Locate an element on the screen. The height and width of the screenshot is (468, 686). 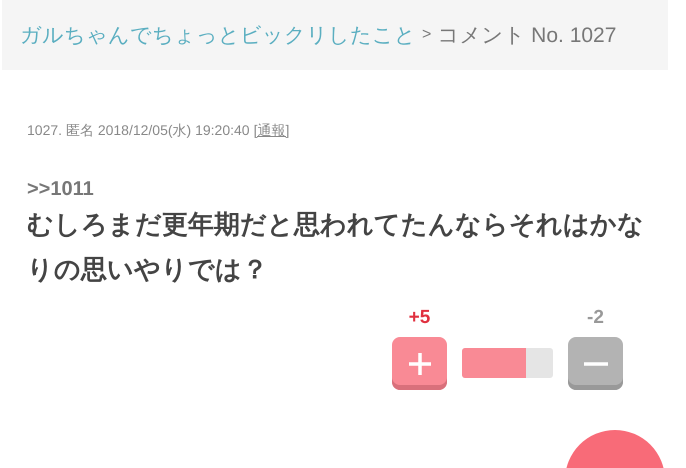
minus-button is located at coordinates (595, 363).